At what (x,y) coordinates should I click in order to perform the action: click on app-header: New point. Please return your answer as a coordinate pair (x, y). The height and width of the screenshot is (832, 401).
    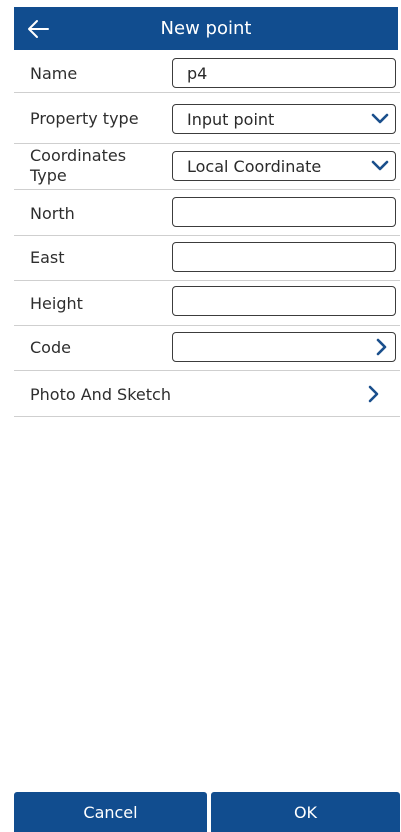
    Looking at the image, I should click on (206, 28).